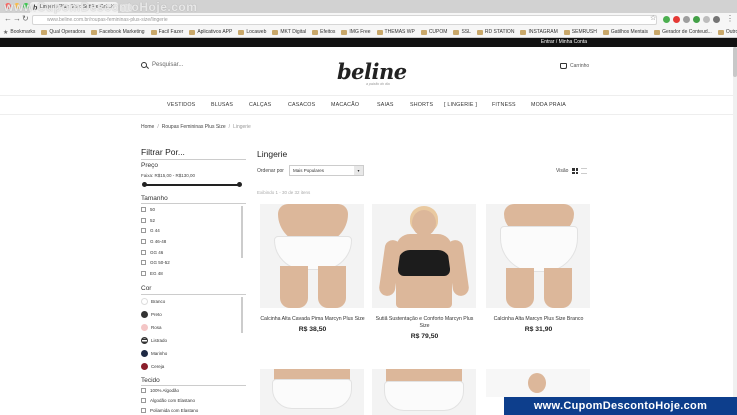 This screenshot has height=415, width=737. Describe the element at coordinates (168, 400) in the screenshot. I see `fabric-option: Algodão com Elastano` at that location.